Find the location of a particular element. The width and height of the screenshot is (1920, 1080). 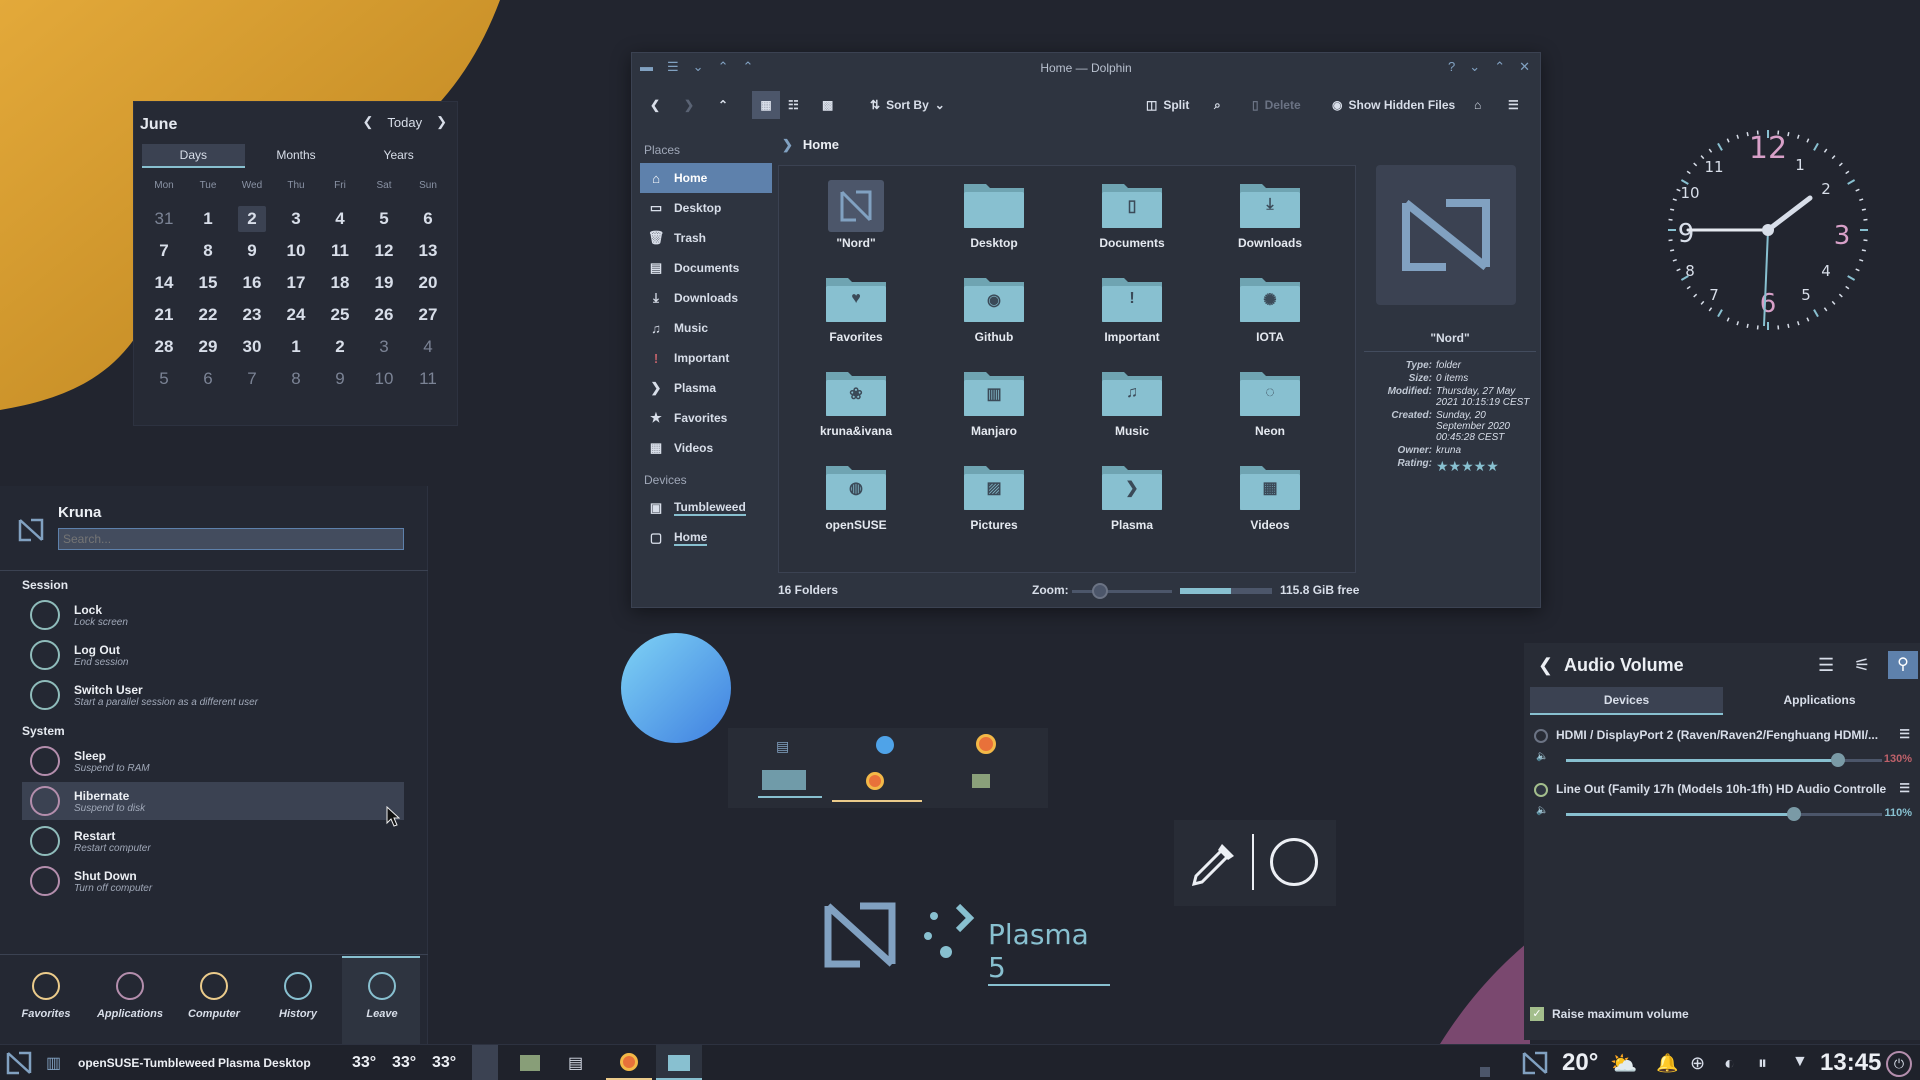

leave-log-out: Log Out End session is located at coordinates (213, 655).